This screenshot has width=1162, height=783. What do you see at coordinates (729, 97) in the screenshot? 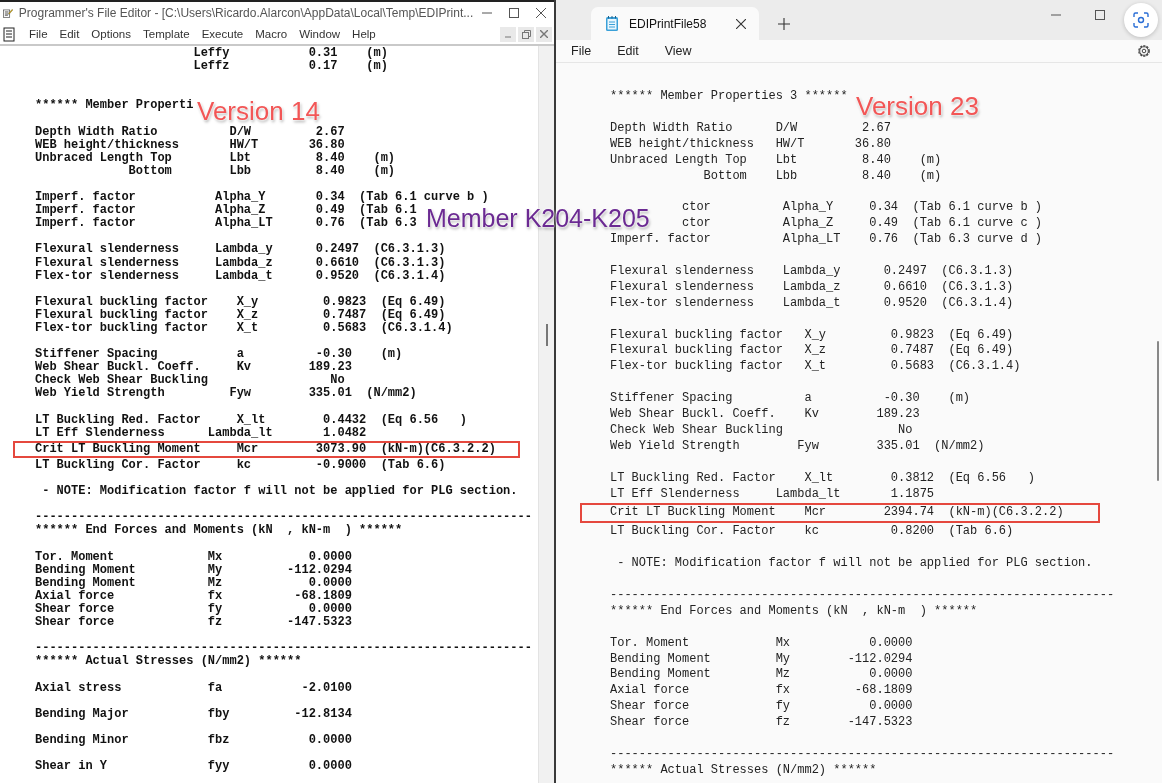
I see `text-line: ****** Member Properties 3 ******` at bounding box center [729, 97].